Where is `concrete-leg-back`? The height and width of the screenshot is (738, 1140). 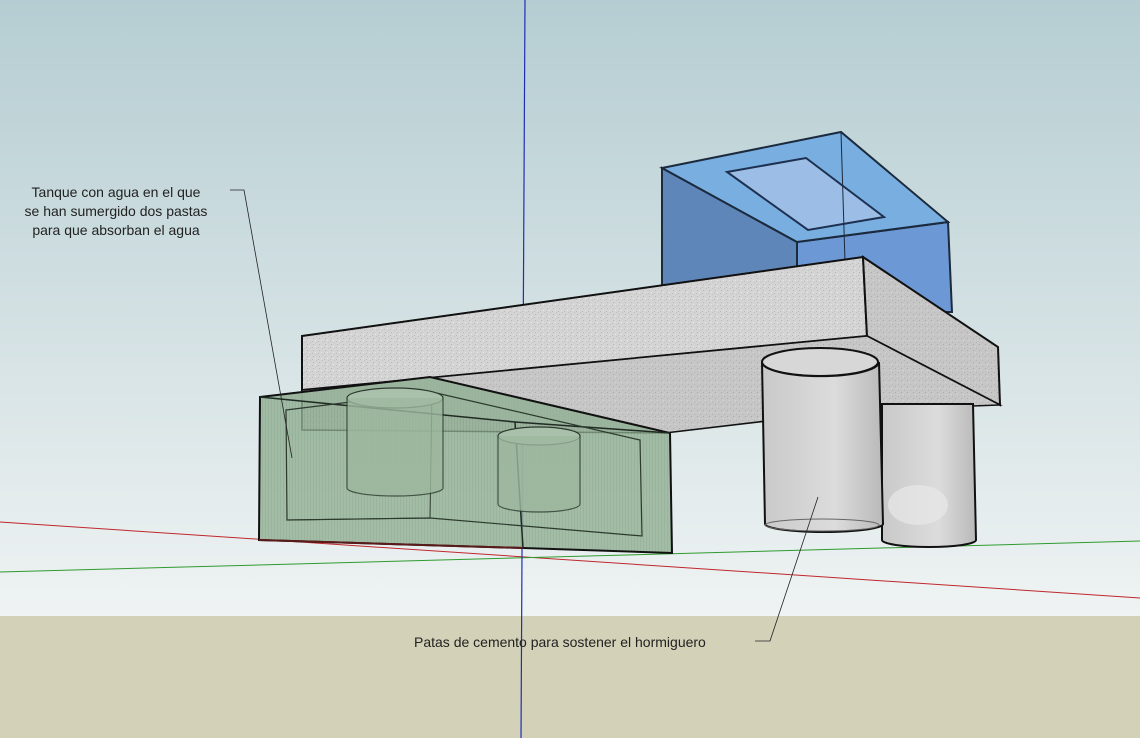
concrete-leg-back is located at coordinates (929, 475).